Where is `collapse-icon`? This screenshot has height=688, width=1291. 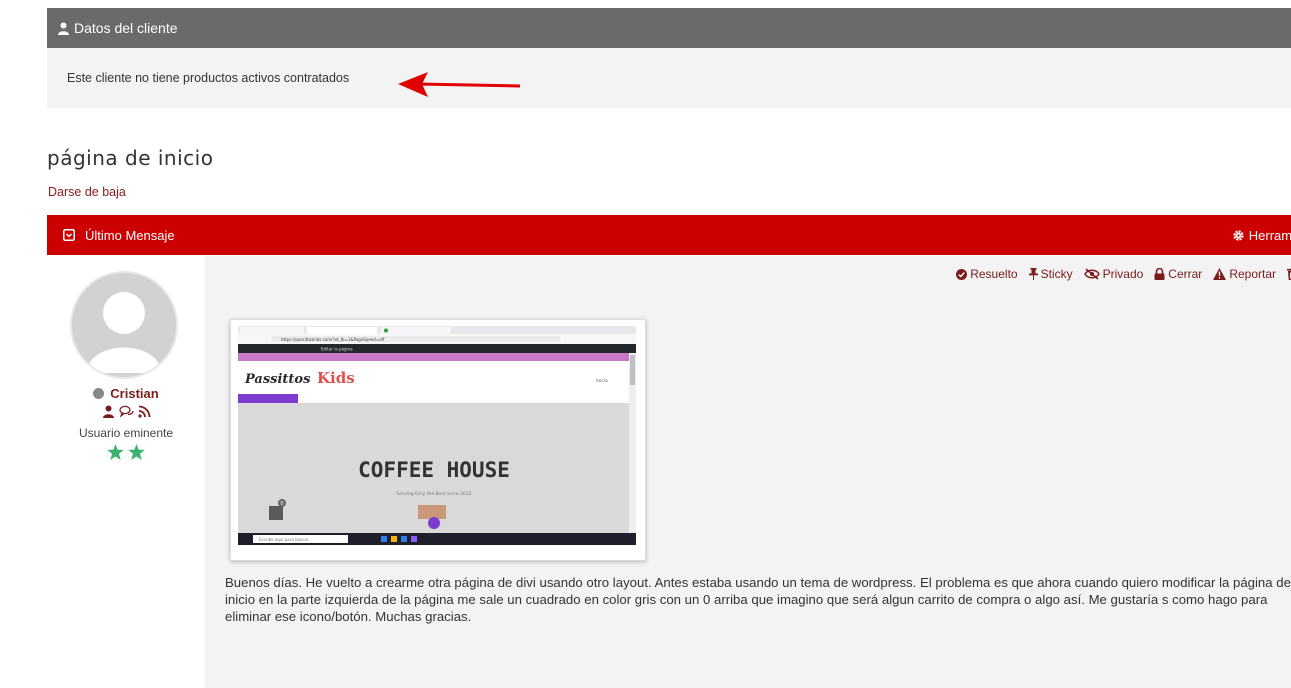 collapse-icon is located at coordinates (69, 235).